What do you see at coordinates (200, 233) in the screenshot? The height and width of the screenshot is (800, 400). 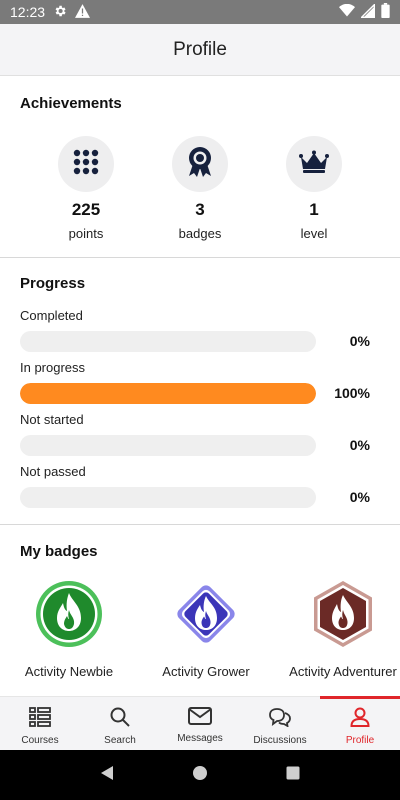 I see `badges-label: badges` at bounding box center [200, 233].